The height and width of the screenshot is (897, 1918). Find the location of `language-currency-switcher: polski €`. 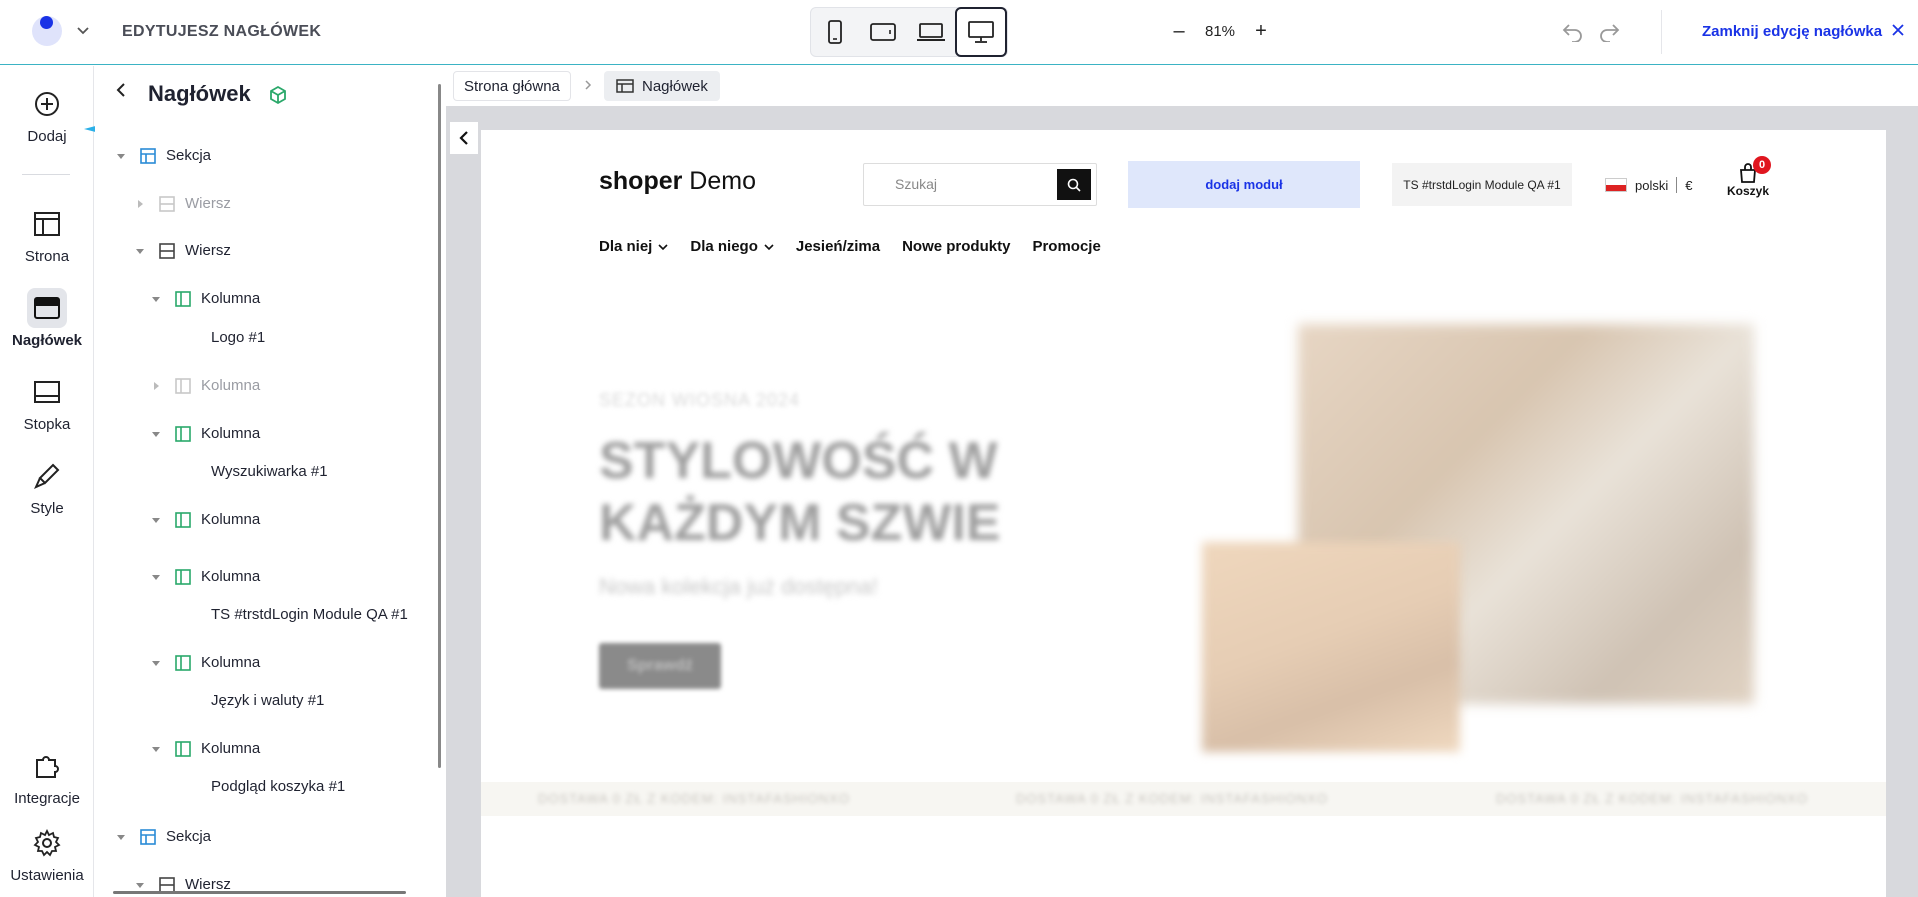

language-currency-switcher: polski € is located at coordinates (1648, 185).